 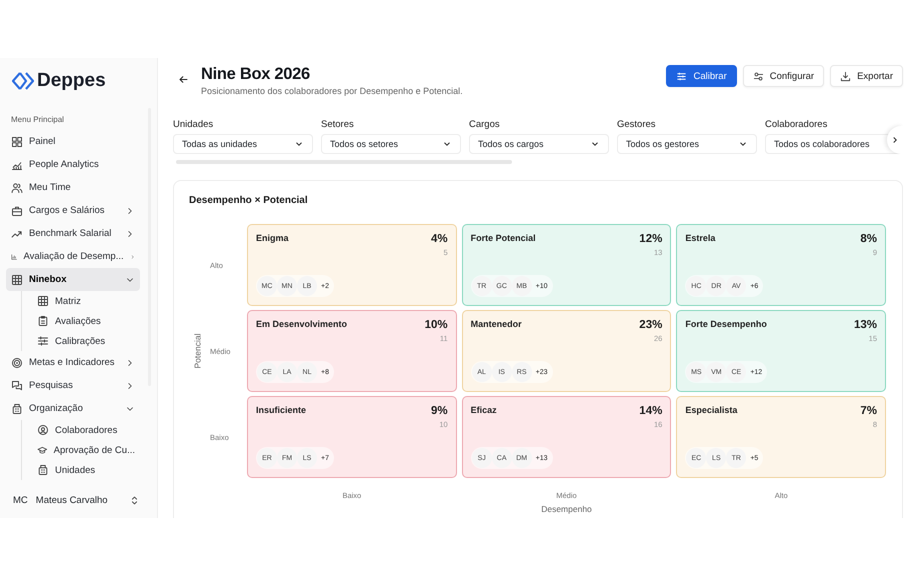 What do you see at coordinates (17, 210) in the screenshot?
I see `briefcase-icon` at bounding box center [17, 210].